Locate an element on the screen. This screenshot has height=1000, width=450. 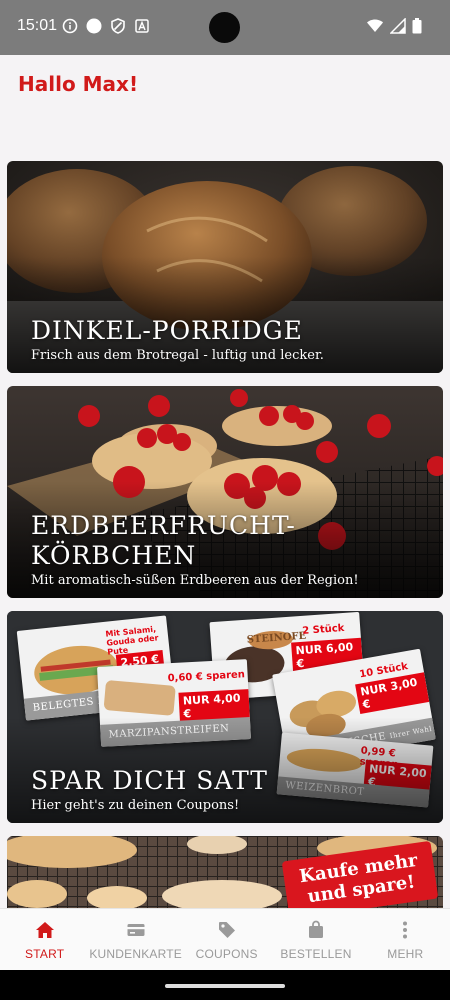
nav-item-bestellen: BESTELLEN is located at coordinates (315, 939).